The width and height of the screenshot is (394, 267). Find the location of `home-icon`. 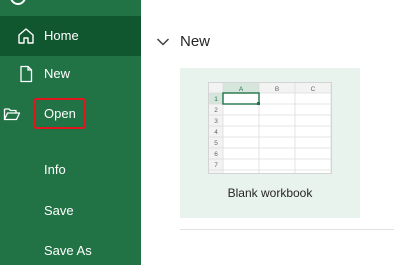

home-icon is located at coordinates (26, 36).